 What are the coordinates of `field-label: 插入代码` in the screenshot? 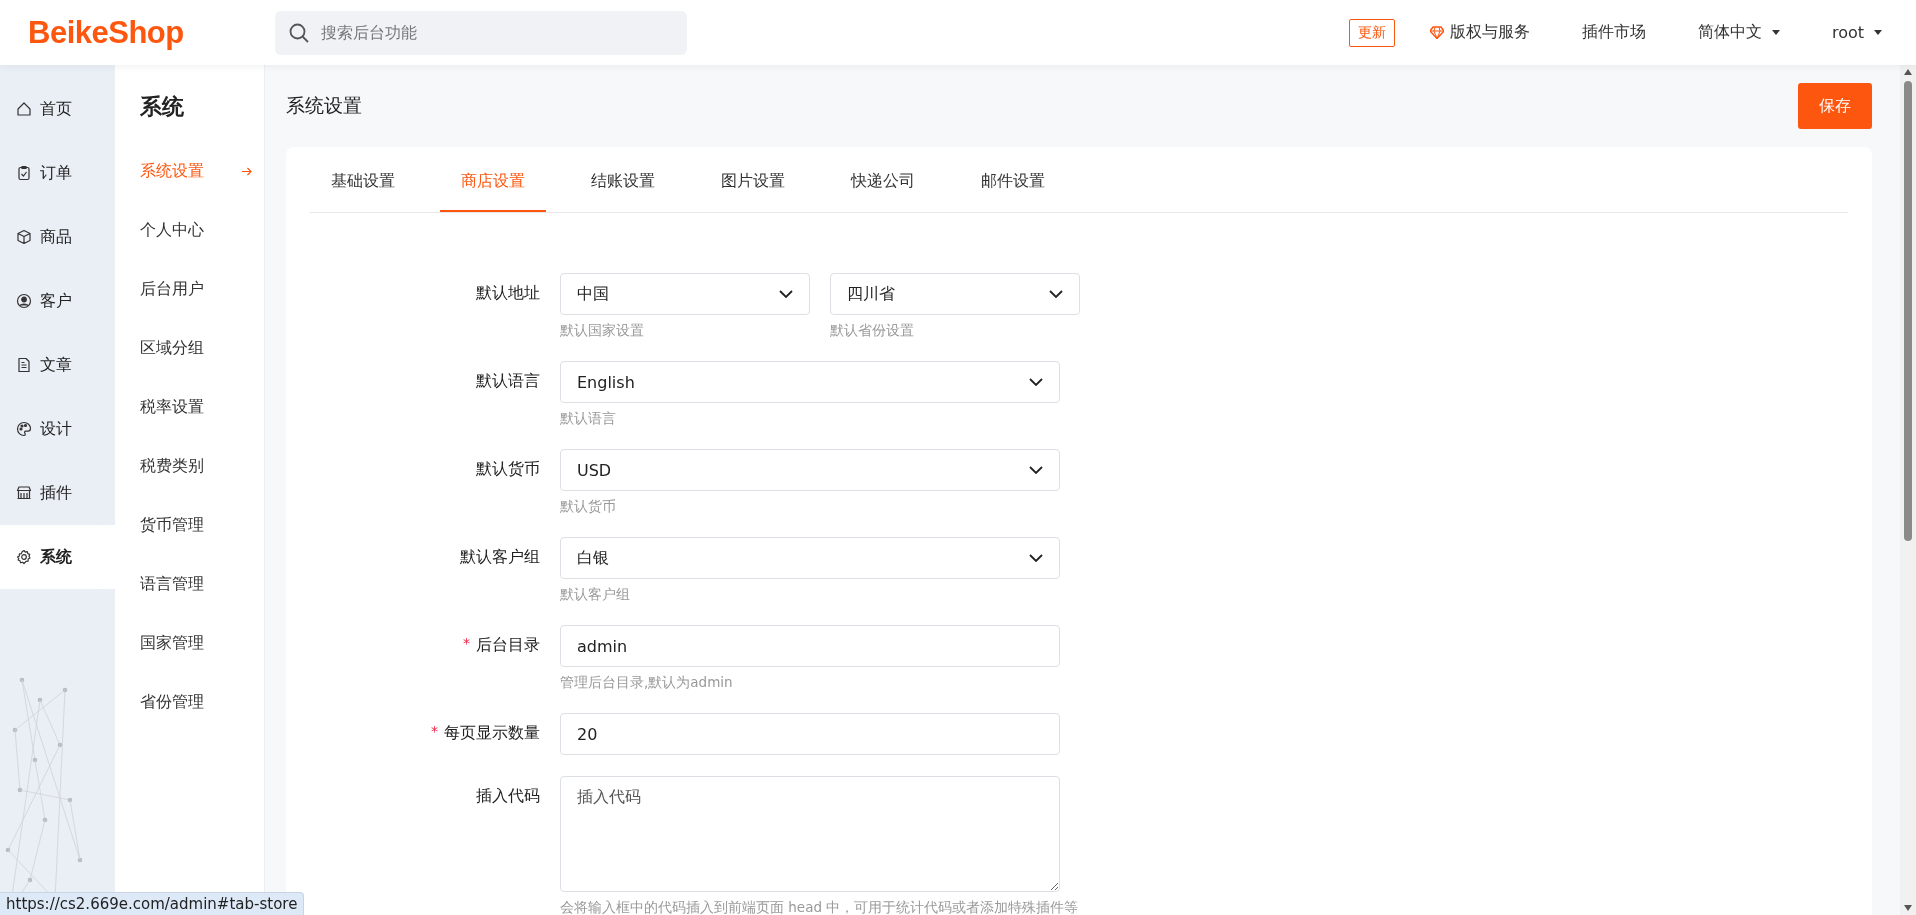 It's located at (508, 796).